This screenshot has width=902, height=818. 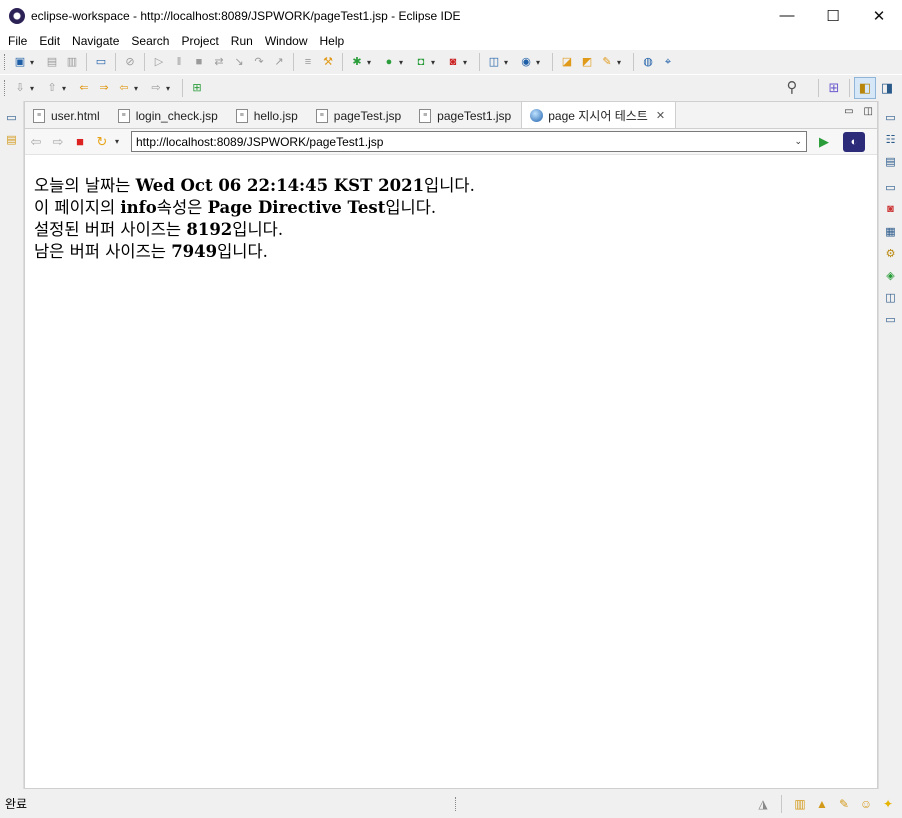 What do you see at coordinates (888, 804) in the screenshot?
I see `lightbulb-icon: ✦` at bounding box center [888, 804].